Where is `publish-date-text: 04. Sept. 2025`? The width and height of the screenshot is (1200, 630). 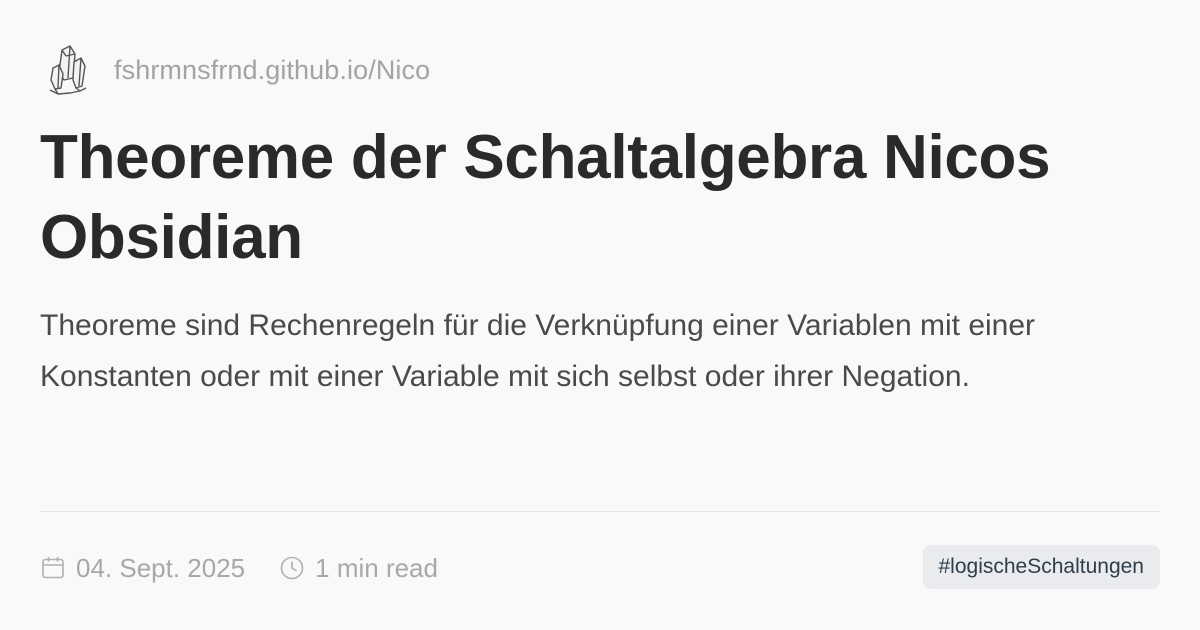
publish-date-text: 04. Sept. 2025 is located at coordinates (161, 567).